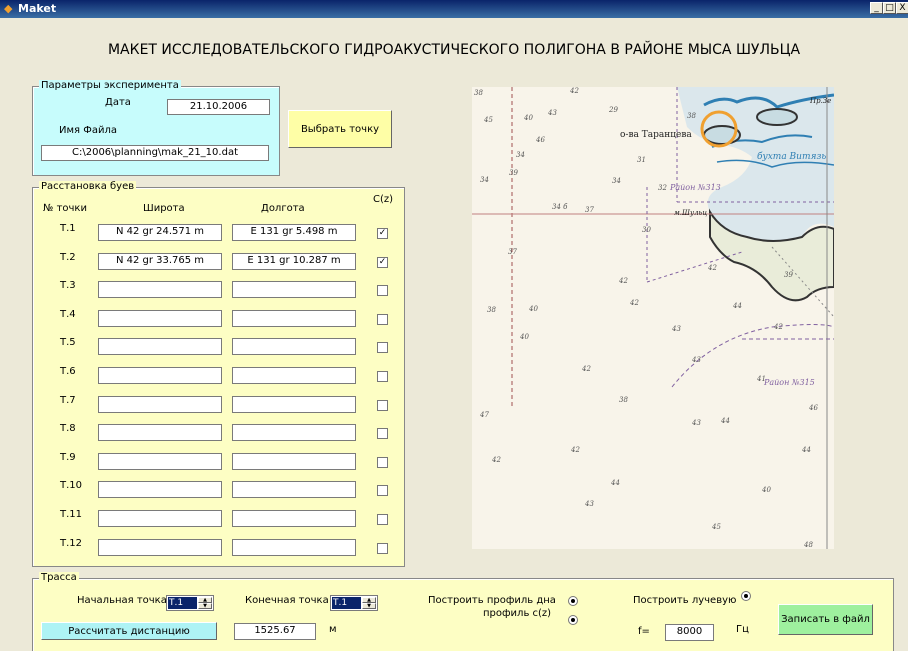 The image size is (908, 651). I want to click on start-point-value: Т.1, so click(182, 603).